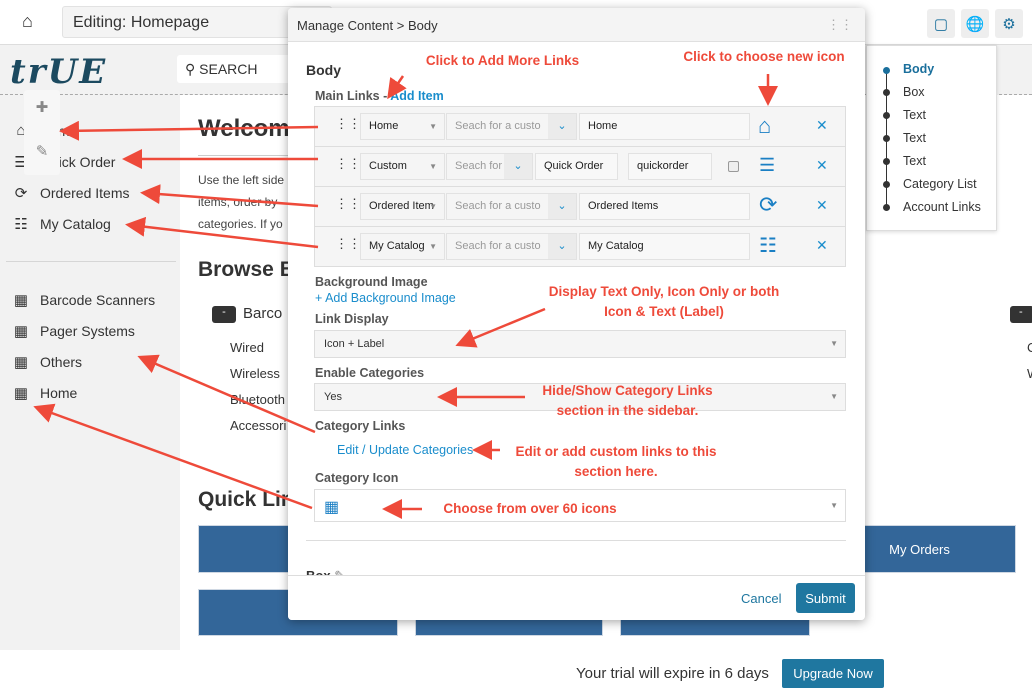  Describe the element at coordinates (402, 246) in the screenshot. I see `link-type-select: My Catalog ▼` at that location.